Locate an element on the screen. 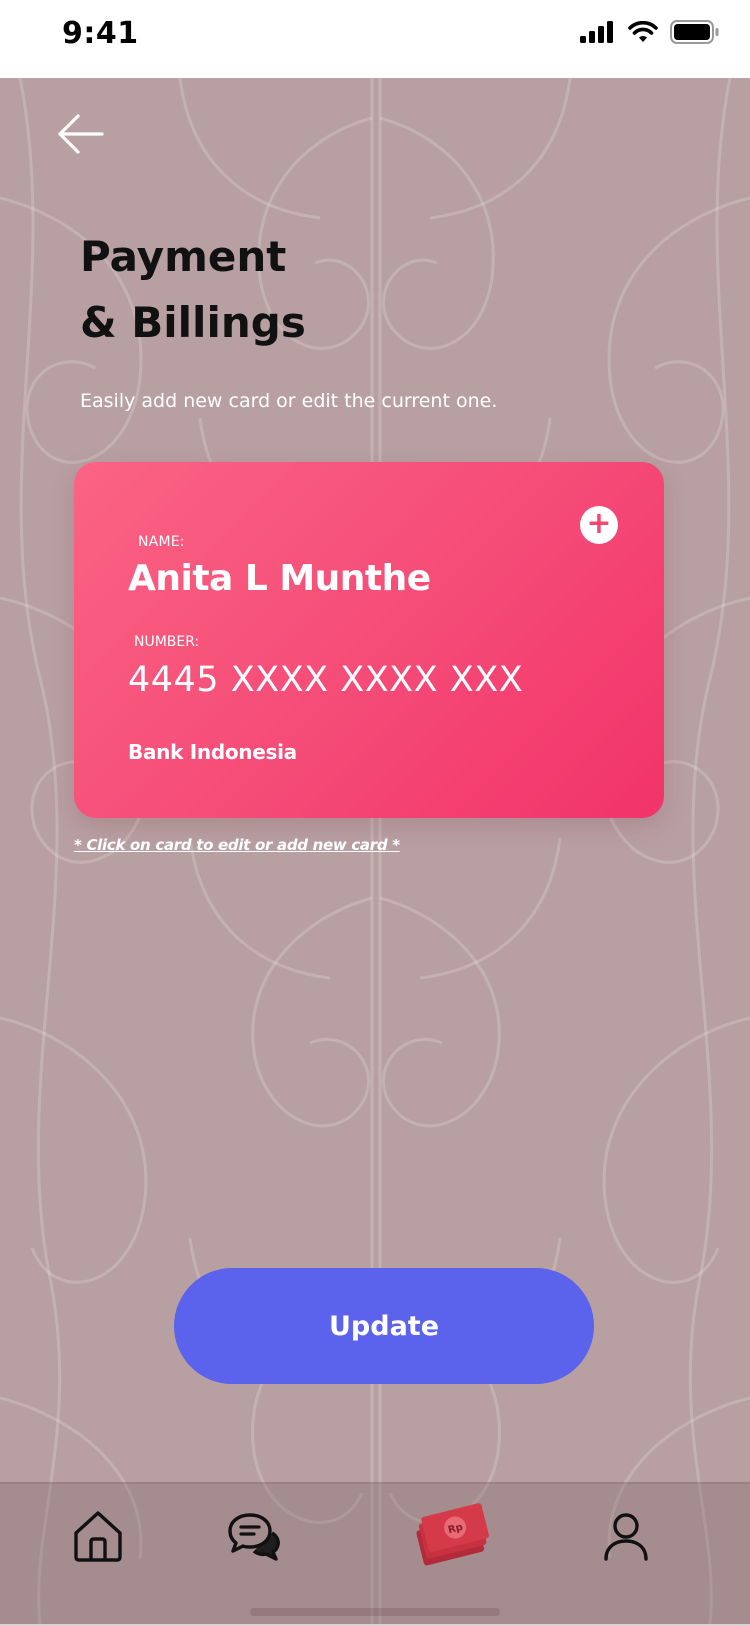 This screenshot has width=750, height=1626. plus-circle-icon: + is located at coordinates (599, 523).